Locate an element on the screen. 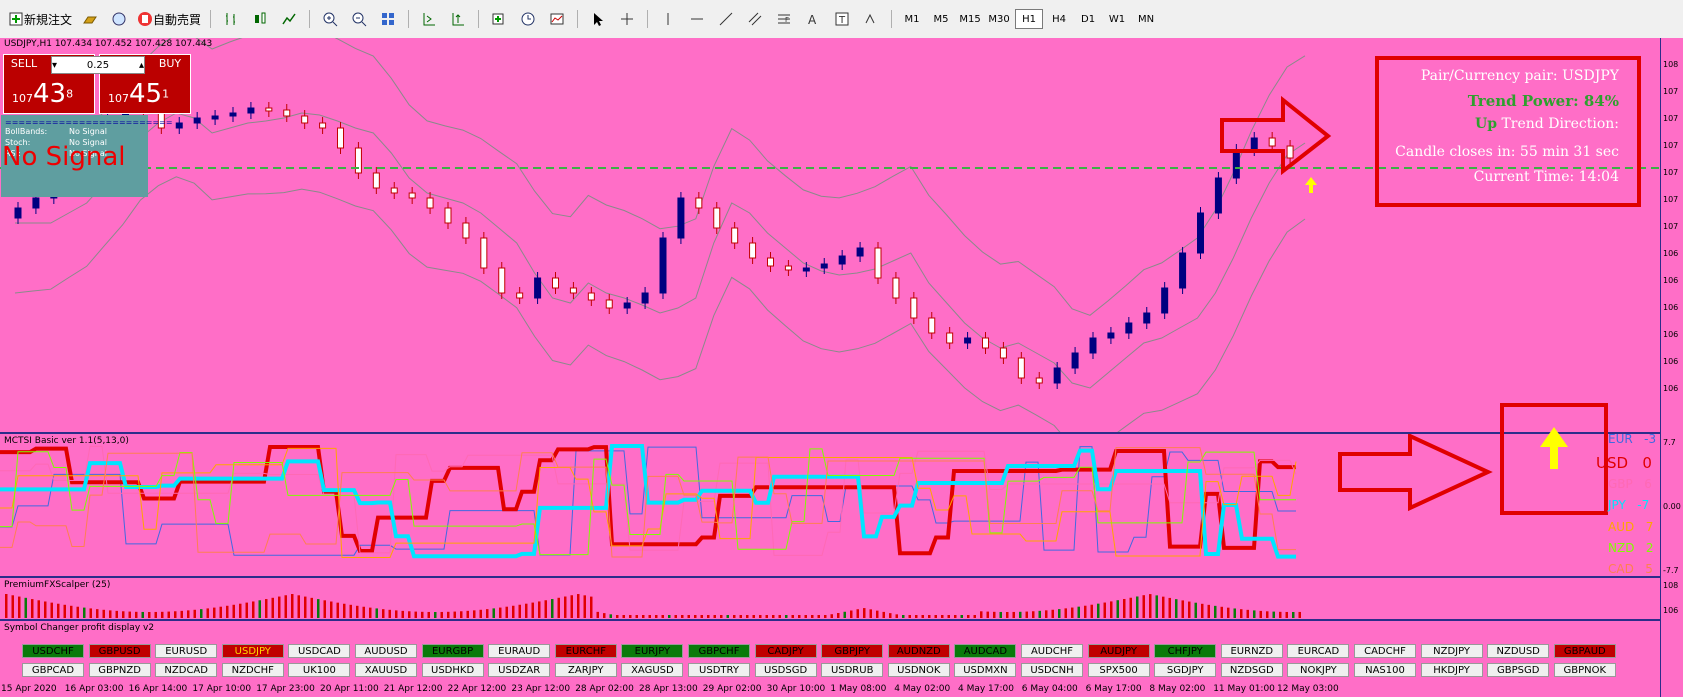  horizontal-line-button is located at coordinates (697, 19).